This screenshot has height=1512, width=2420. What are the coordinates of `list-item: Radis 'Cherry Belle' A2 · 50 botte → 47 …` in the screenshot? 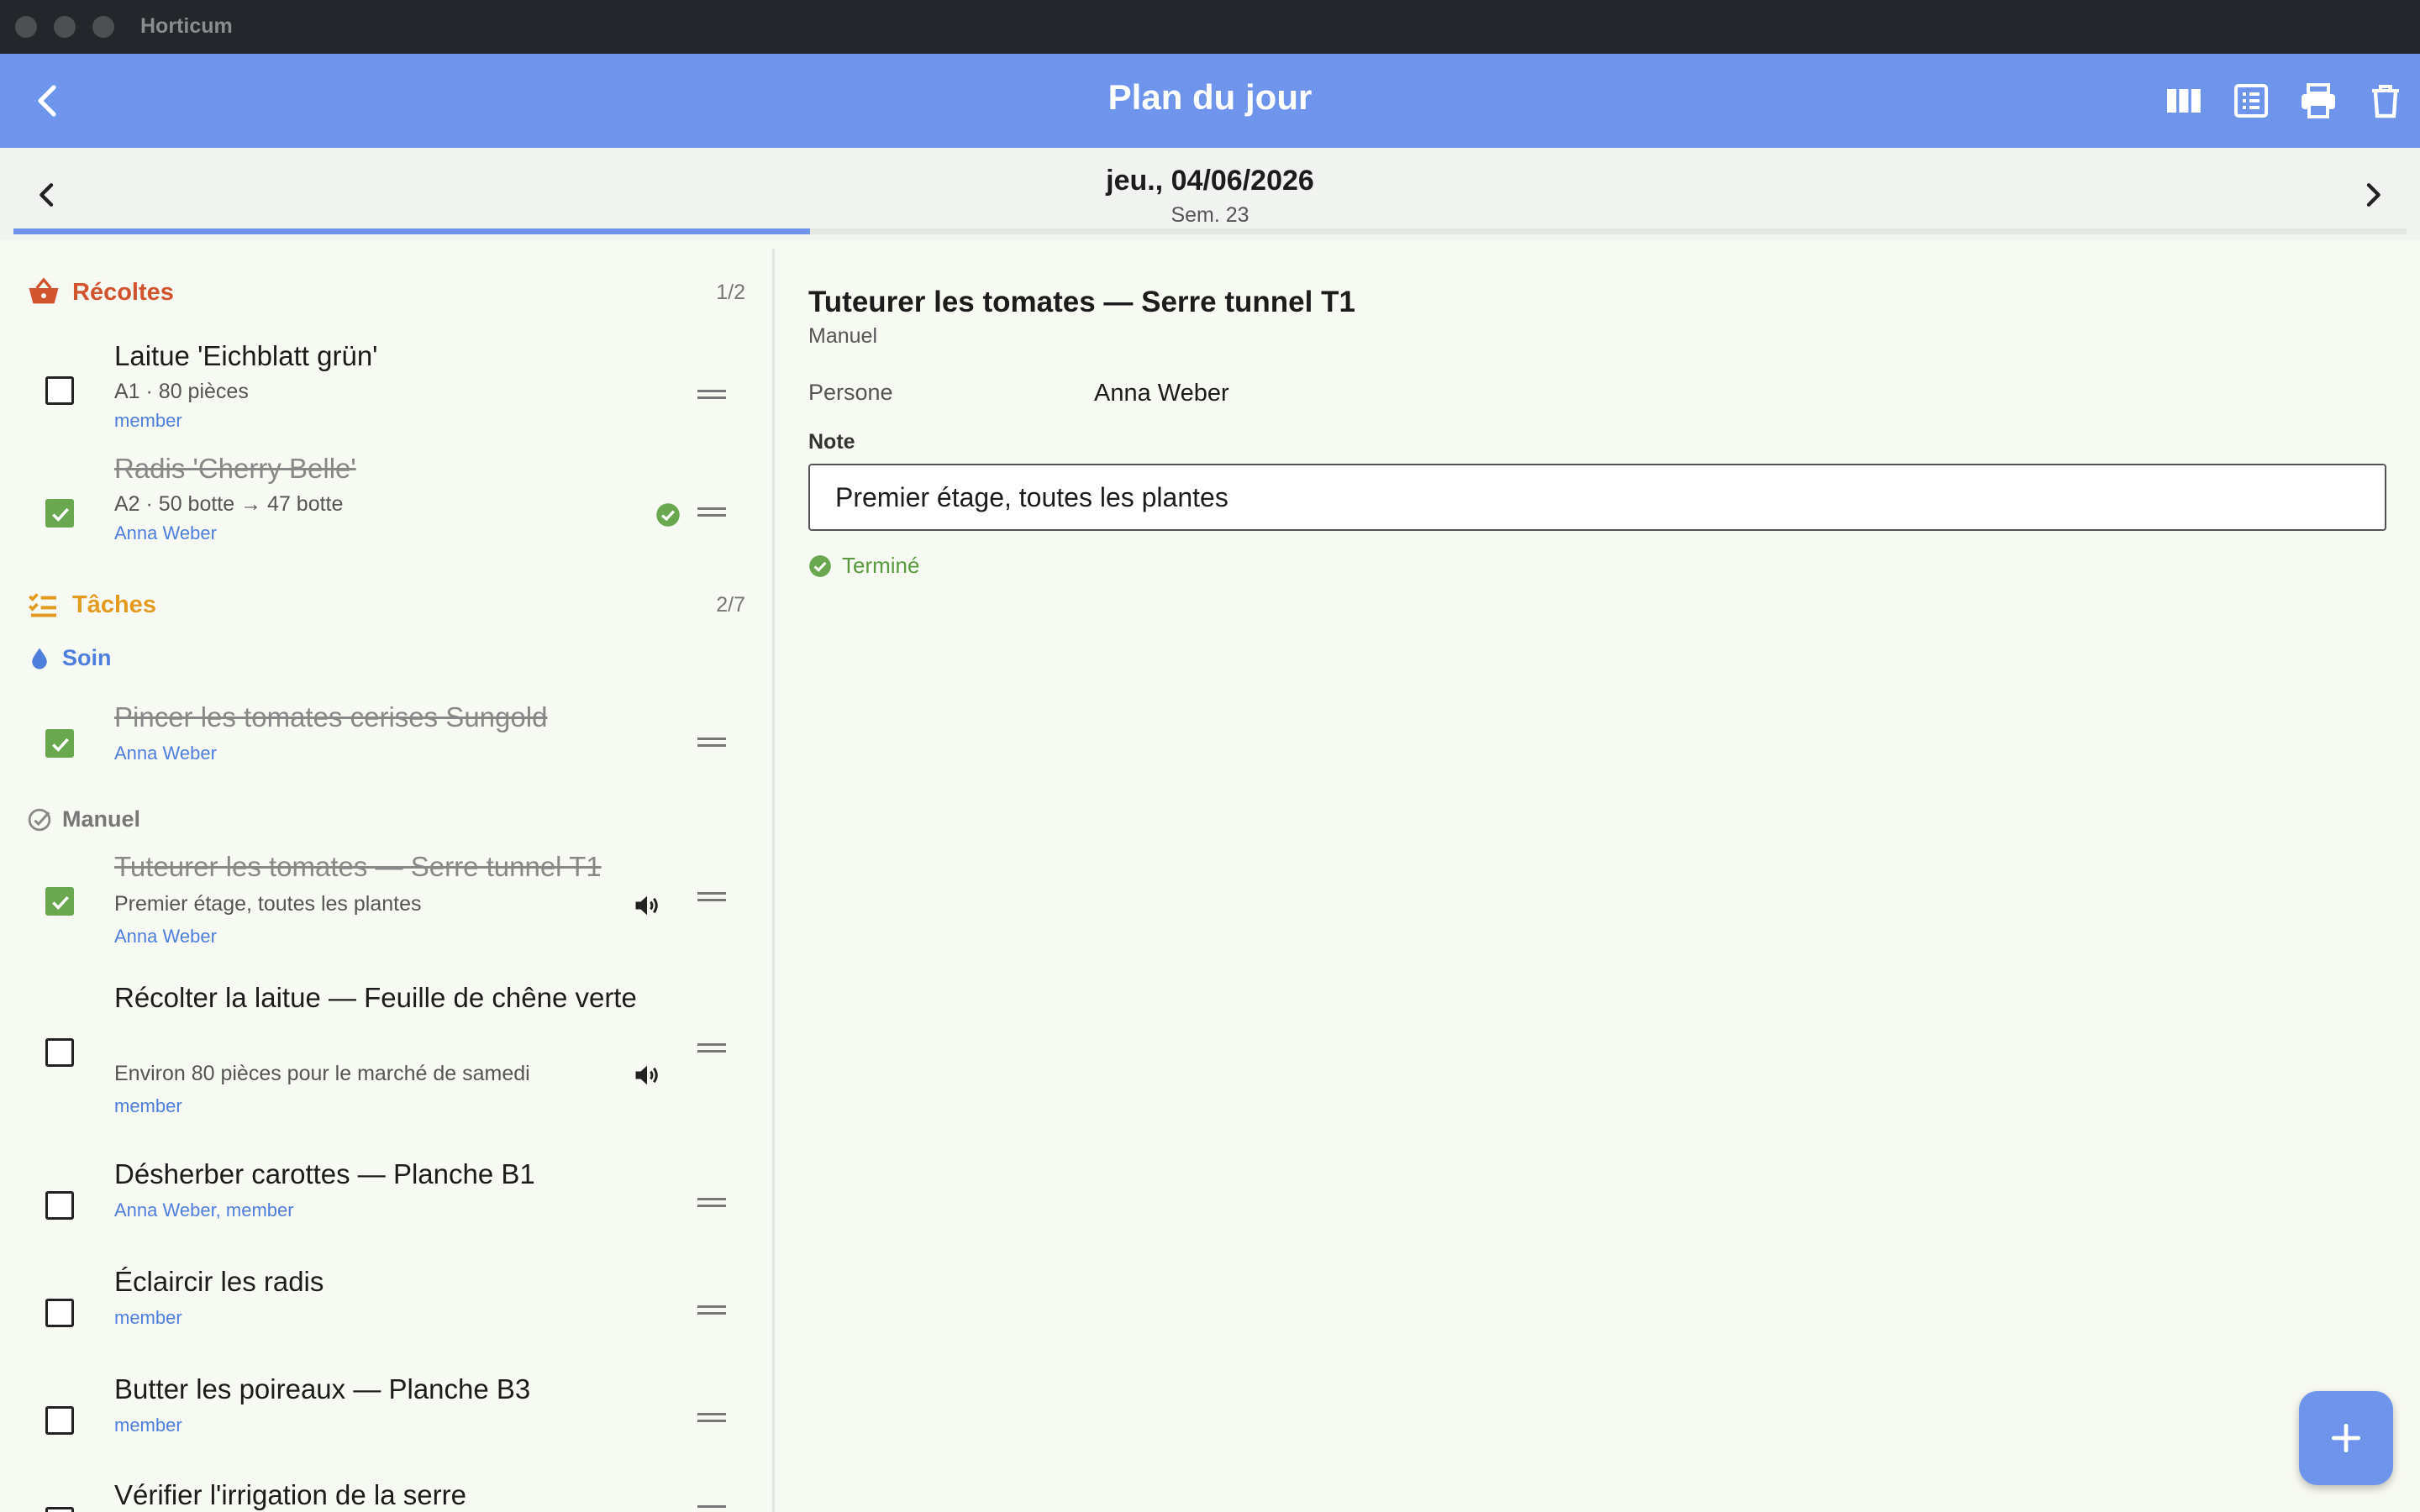 It's located at (386, 505).